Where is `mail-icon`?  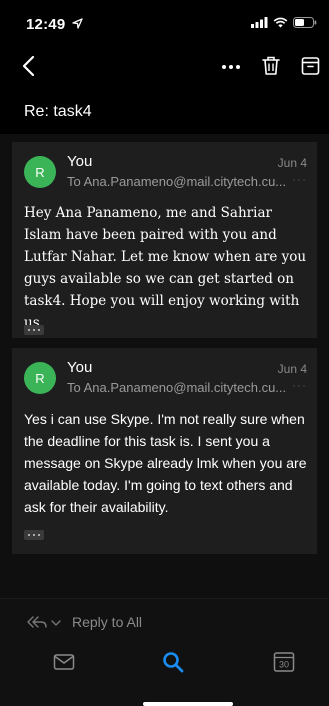 mail-icon is located at coordinates (64, 662).